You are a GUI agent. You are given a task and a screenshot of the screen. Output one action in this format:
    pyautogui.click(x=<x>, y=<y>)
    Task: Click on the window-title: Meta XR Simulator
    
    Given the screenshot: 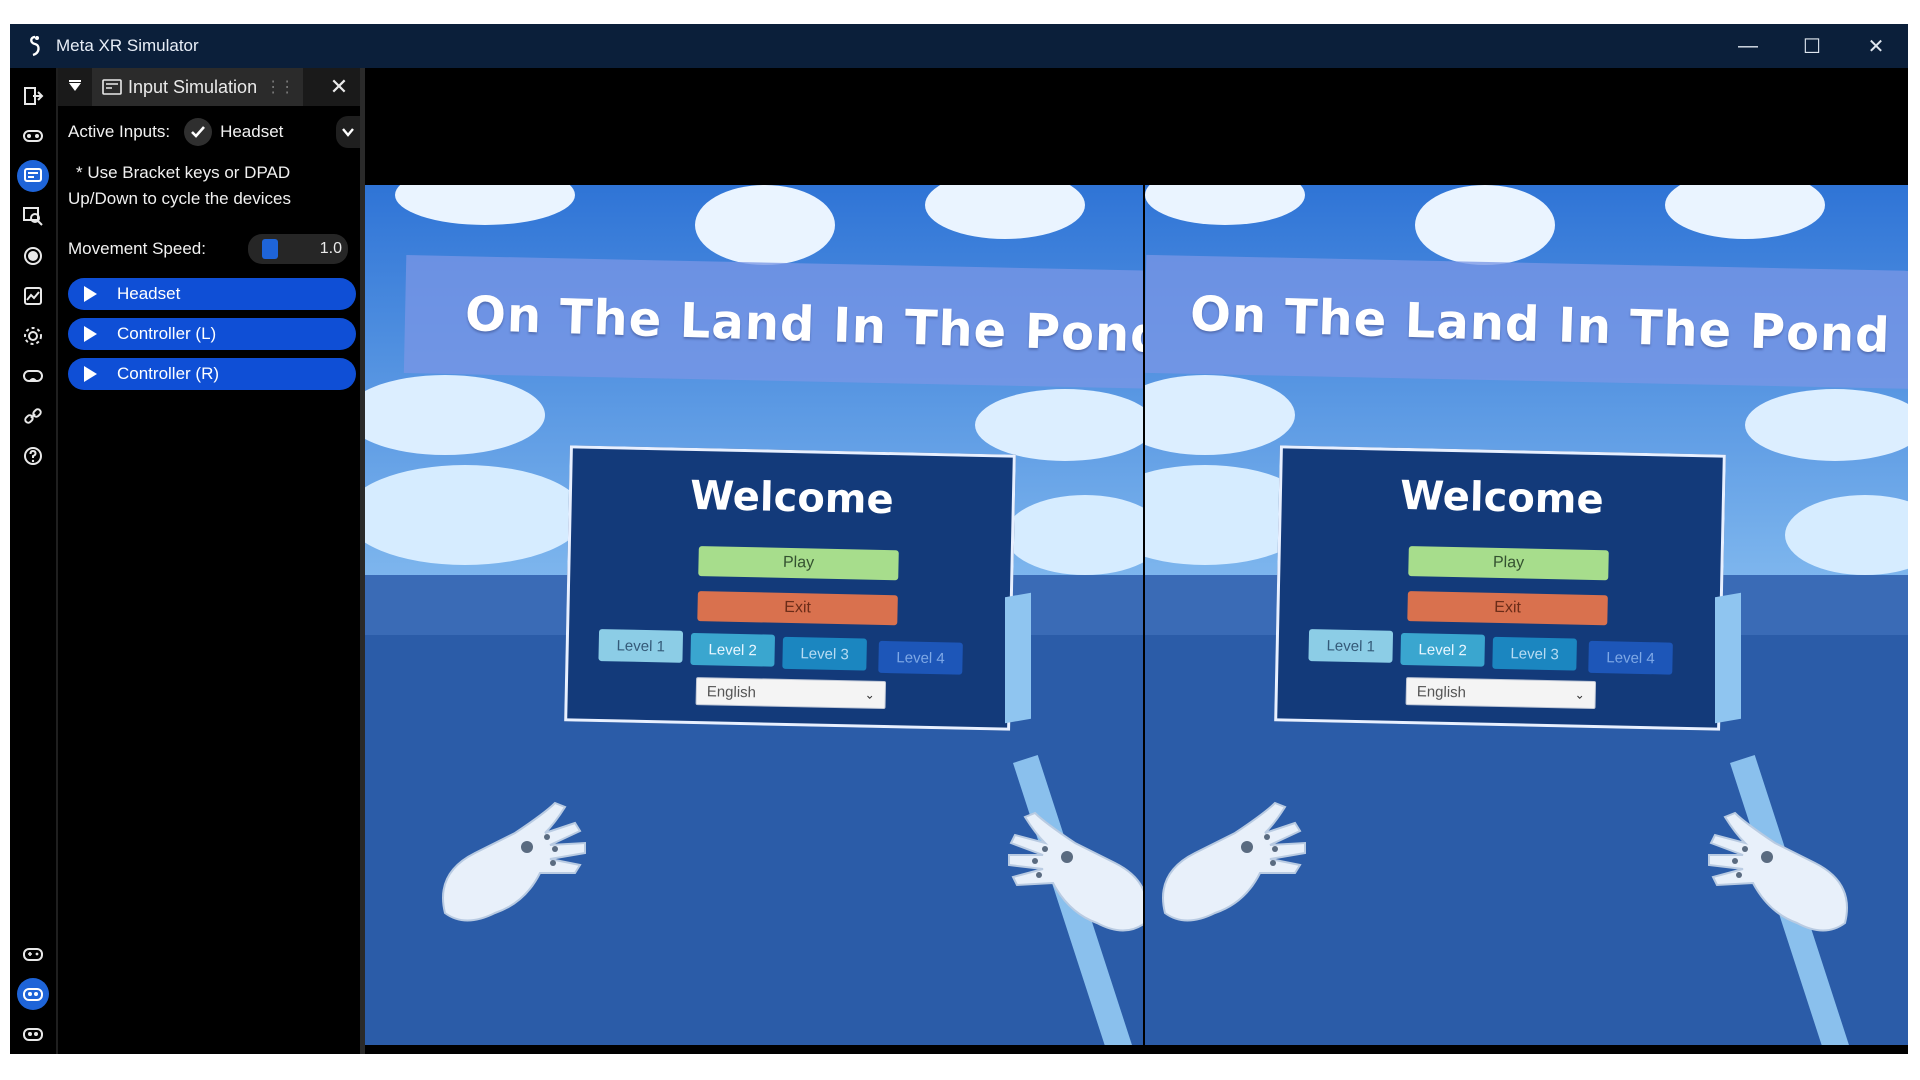 What is the action you would take?
    pyautogui.click(x=127, y=45)
    